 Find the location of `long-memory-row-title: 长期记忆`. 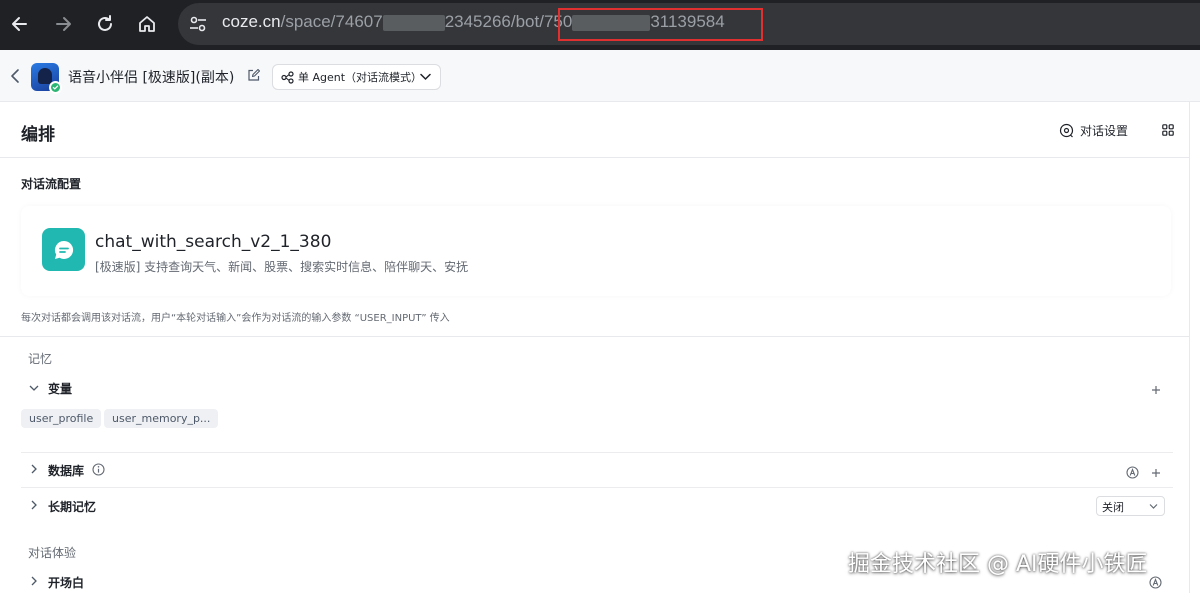

long-memory-row-title: 长期记忆 is located at coordinates (72, 506).